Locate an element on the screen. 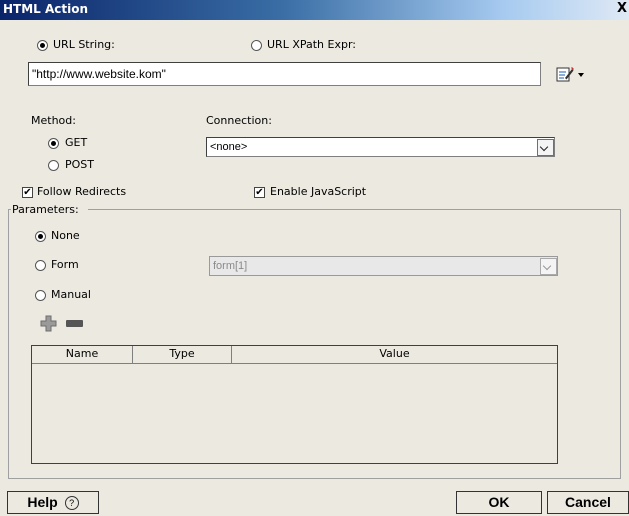 The image size is (629, 516). follow-redirects-checkbox: ✔ is located at coordinates (27, 192).